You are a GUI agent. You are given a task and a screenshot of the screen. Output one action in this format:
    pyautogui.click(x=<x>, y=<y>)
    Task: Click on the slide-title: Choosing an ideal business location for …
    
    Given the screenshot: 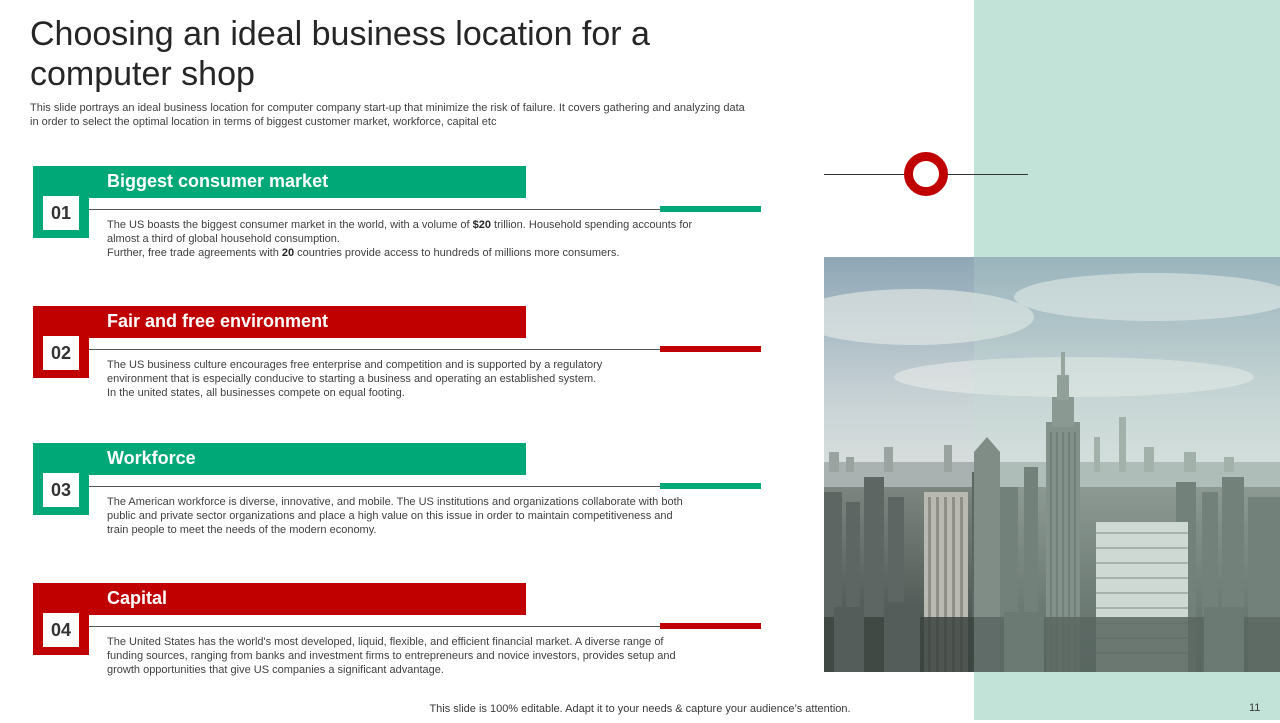 What is the action you would take?
    pyautogui.click(x=410, y=54)
    